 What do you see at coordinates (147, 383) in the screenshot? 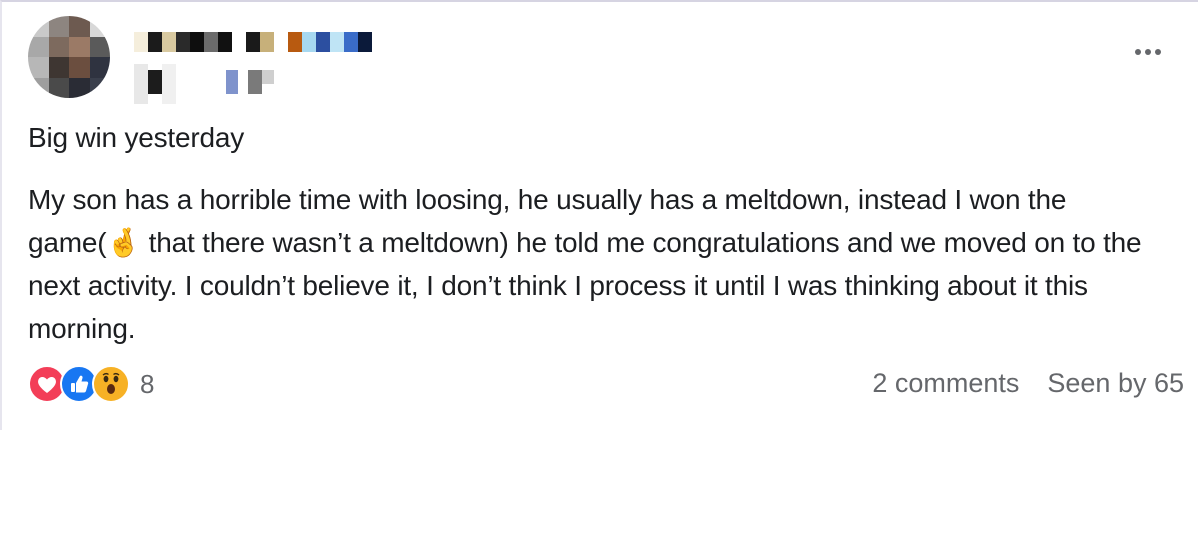
I see `reaction-count: 8` at bounding box center [147, 383].